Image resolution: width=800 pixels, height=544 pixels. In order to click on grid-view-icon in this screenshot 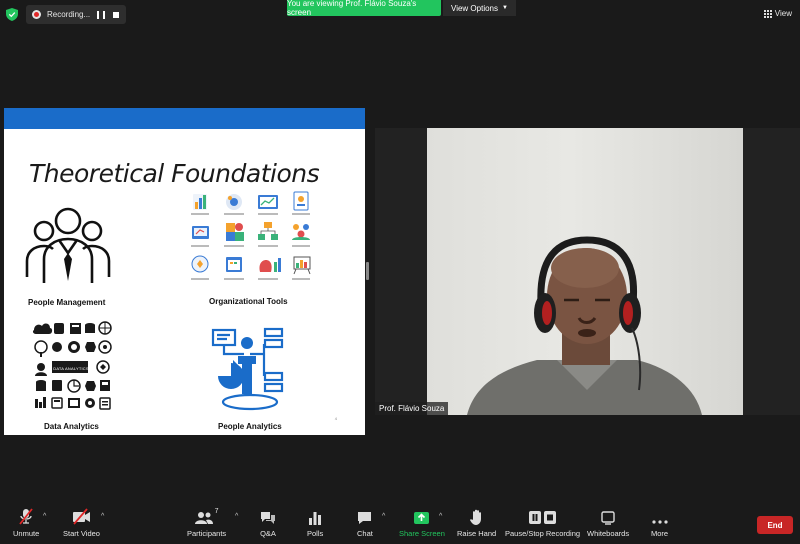, I will do `click(767, 13)`.